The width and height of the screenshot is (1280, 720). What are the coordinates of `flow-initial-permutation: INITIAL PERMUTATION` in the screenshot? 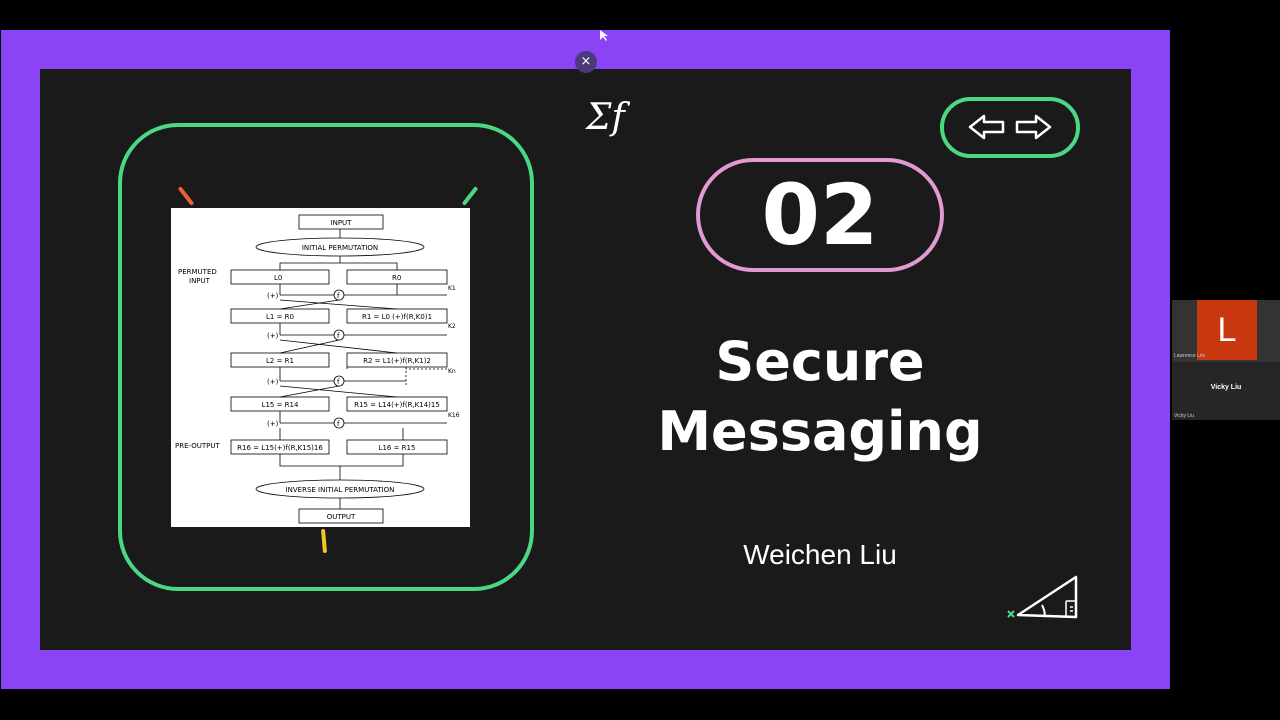 It's located at (340, 248).